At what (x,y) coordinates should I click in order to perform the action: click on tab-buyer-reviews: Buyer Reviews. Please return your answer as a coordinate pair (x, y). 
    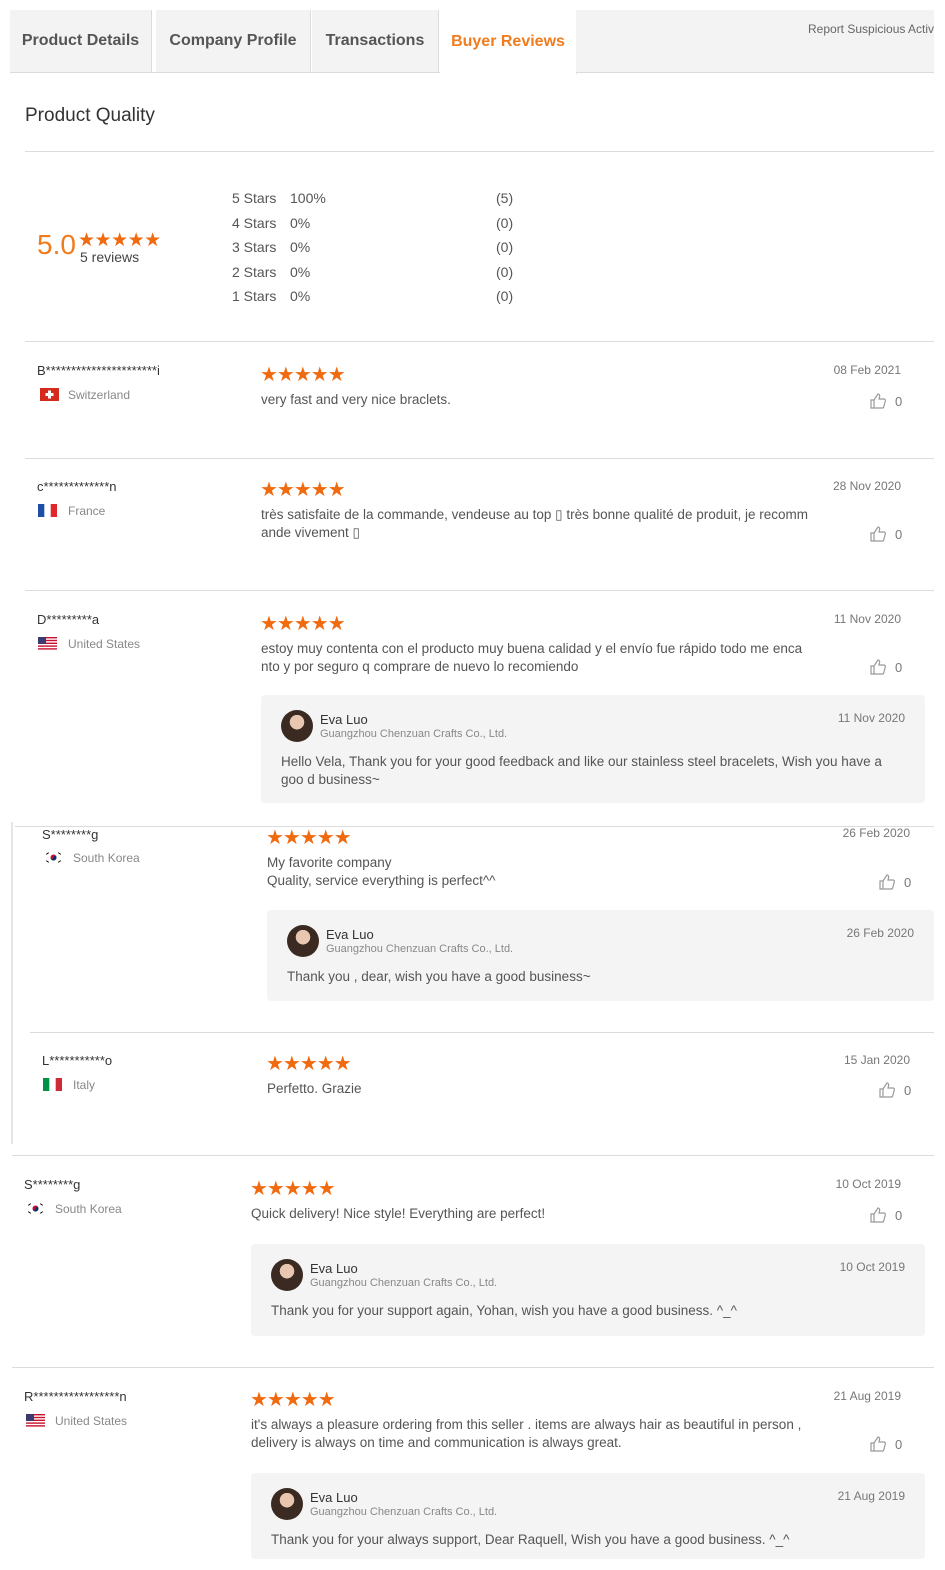
    Looking at the image, I should click on (508, 42).